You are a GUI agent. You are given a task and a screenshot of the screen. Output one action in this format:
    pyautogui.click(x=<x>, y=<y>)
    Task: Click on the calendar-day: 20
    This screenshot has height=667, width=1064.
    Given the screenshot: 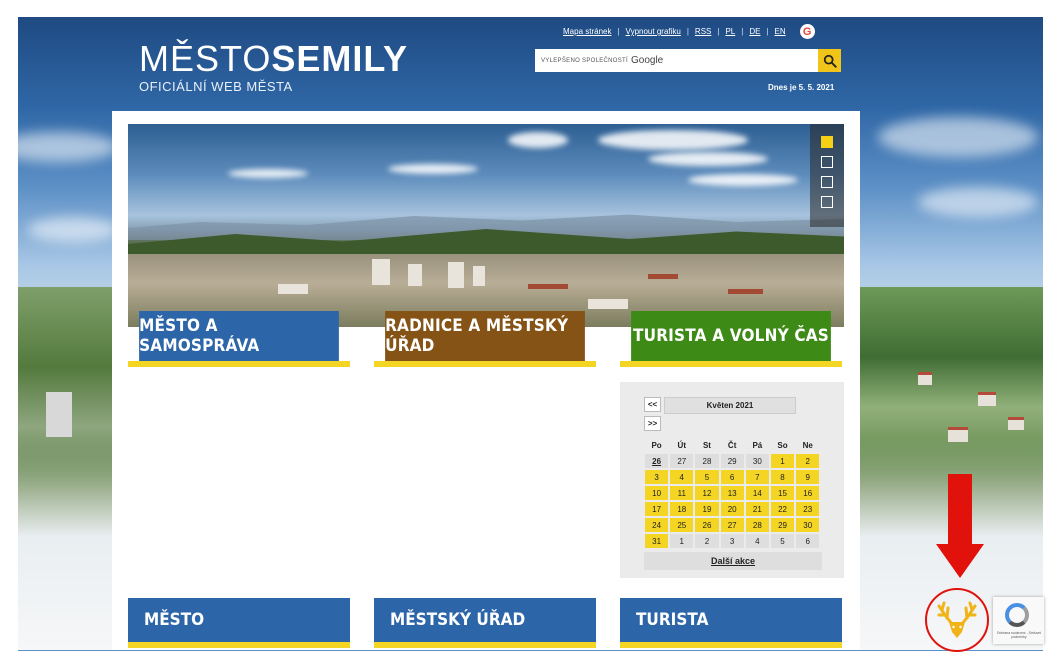 What is the action you would take?
    pyautogui.click(x=732, y=509)
    